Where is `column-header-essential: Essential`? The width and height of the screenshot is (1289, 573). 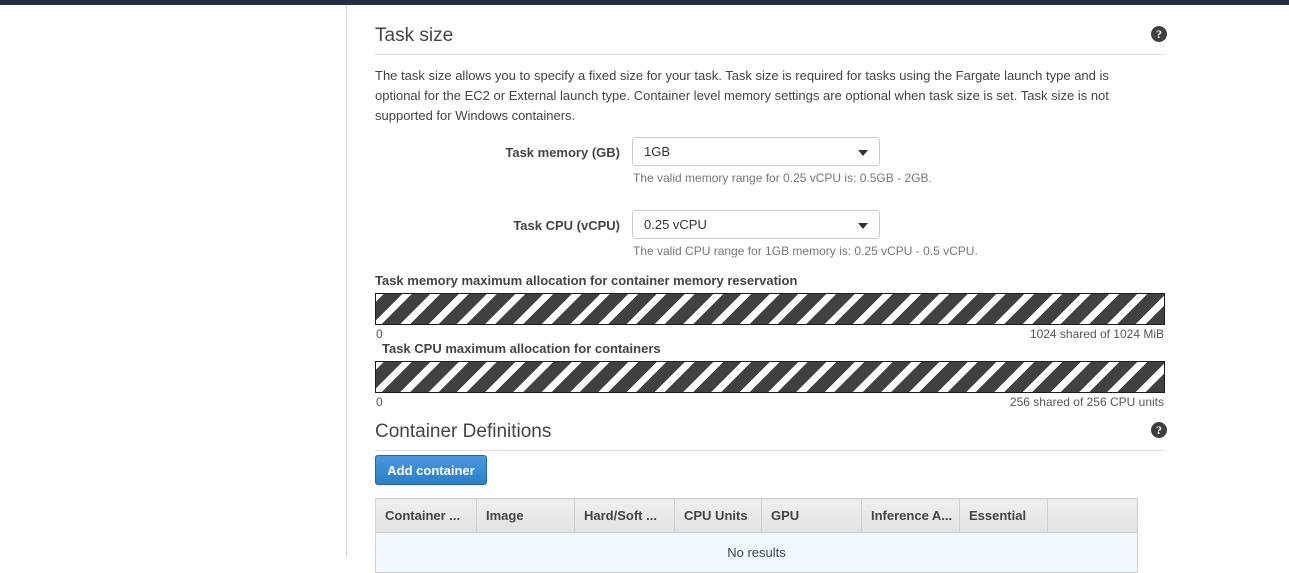
column-header-essential: Essential is located at coordinates (1003, 515).